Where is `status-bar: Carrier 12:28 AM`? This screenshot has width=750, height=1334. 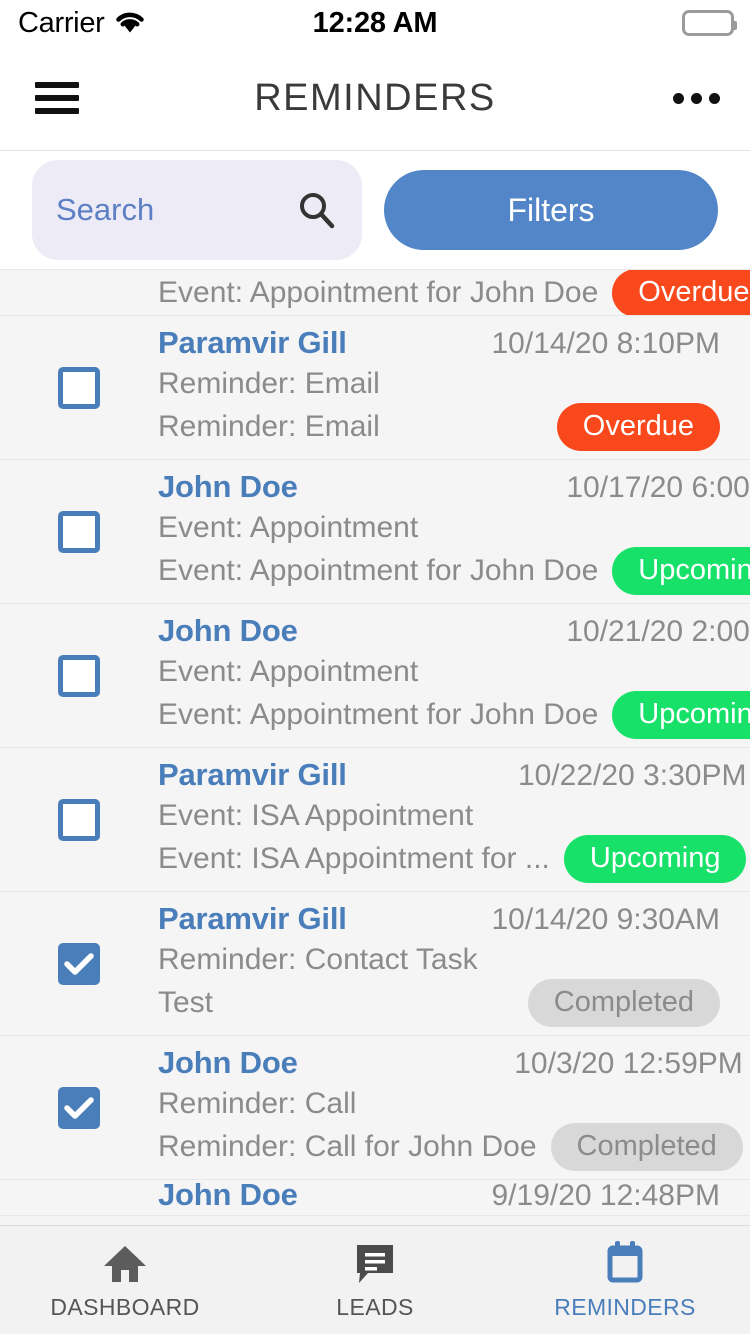
status-bar: Carrier 12:28 AM is located at coordinates (375, 23).